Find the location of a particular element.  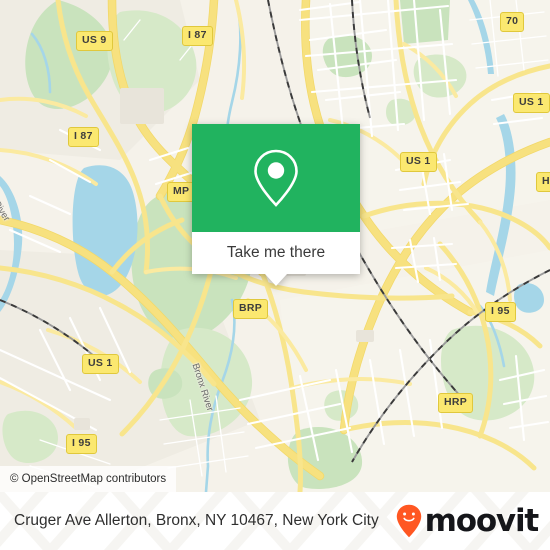

take-me-there-popup: Take me there is located at coordinates (276, 205).